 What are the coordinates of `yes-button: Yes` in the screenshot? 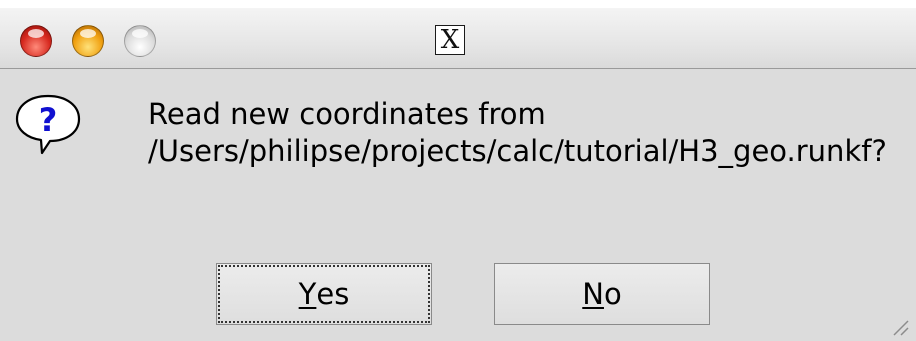 It's located at (324, 294).